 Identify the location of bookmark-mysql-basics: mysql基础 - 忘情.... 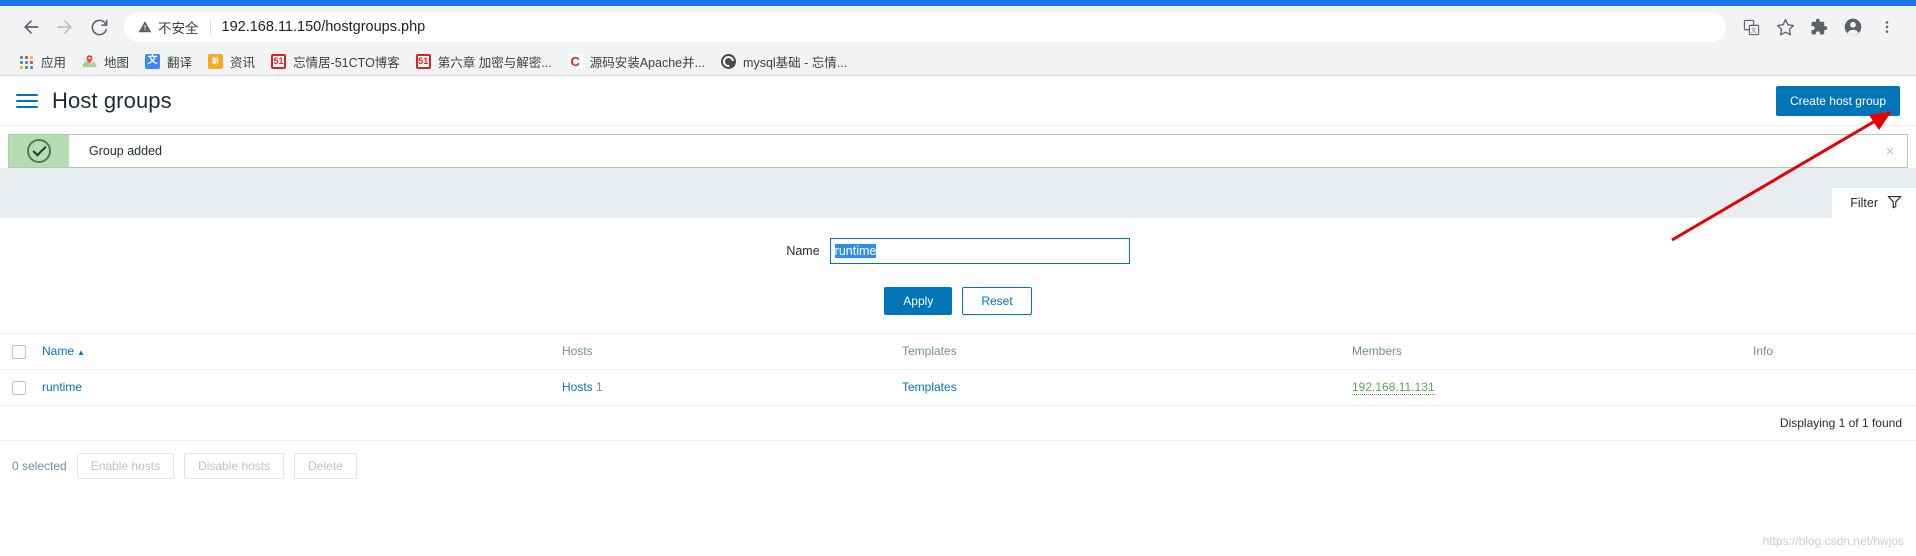
(784, 61).